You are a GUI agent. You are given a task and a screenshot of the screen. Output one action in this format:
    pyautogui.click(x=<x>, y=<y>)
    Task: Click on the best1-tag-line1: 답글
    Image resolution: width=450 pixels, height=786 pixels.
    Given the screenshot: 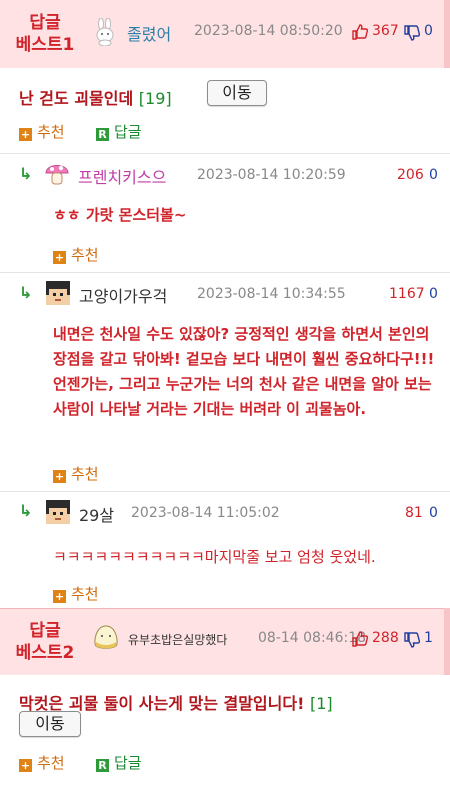 What is the action you would take?
    pyautogui.click(x=45, y=23)
    